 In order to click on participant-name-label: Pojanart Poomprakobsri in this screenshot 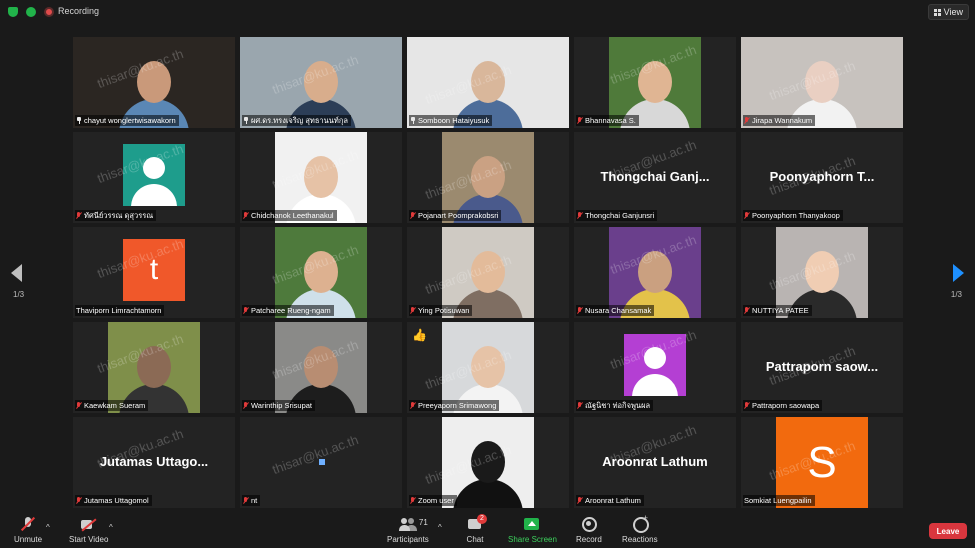, I will do `click(455, 215)`.